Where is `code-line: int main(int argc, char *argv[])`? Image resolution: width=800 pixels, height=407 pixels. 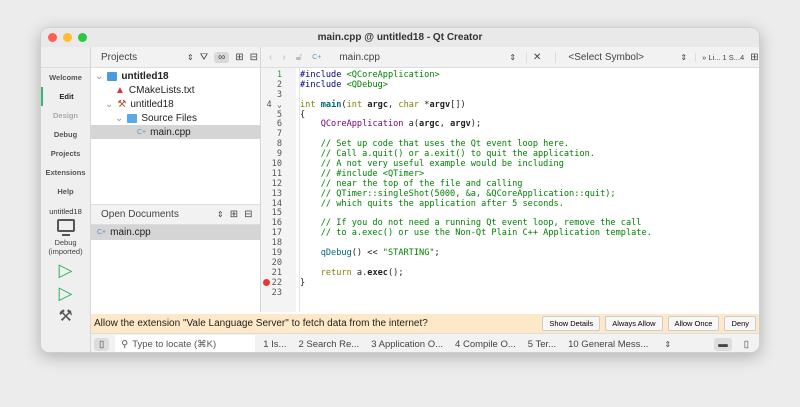 code-line: int main(int argc, char *argv[]) is located at coordinates (383, 104).